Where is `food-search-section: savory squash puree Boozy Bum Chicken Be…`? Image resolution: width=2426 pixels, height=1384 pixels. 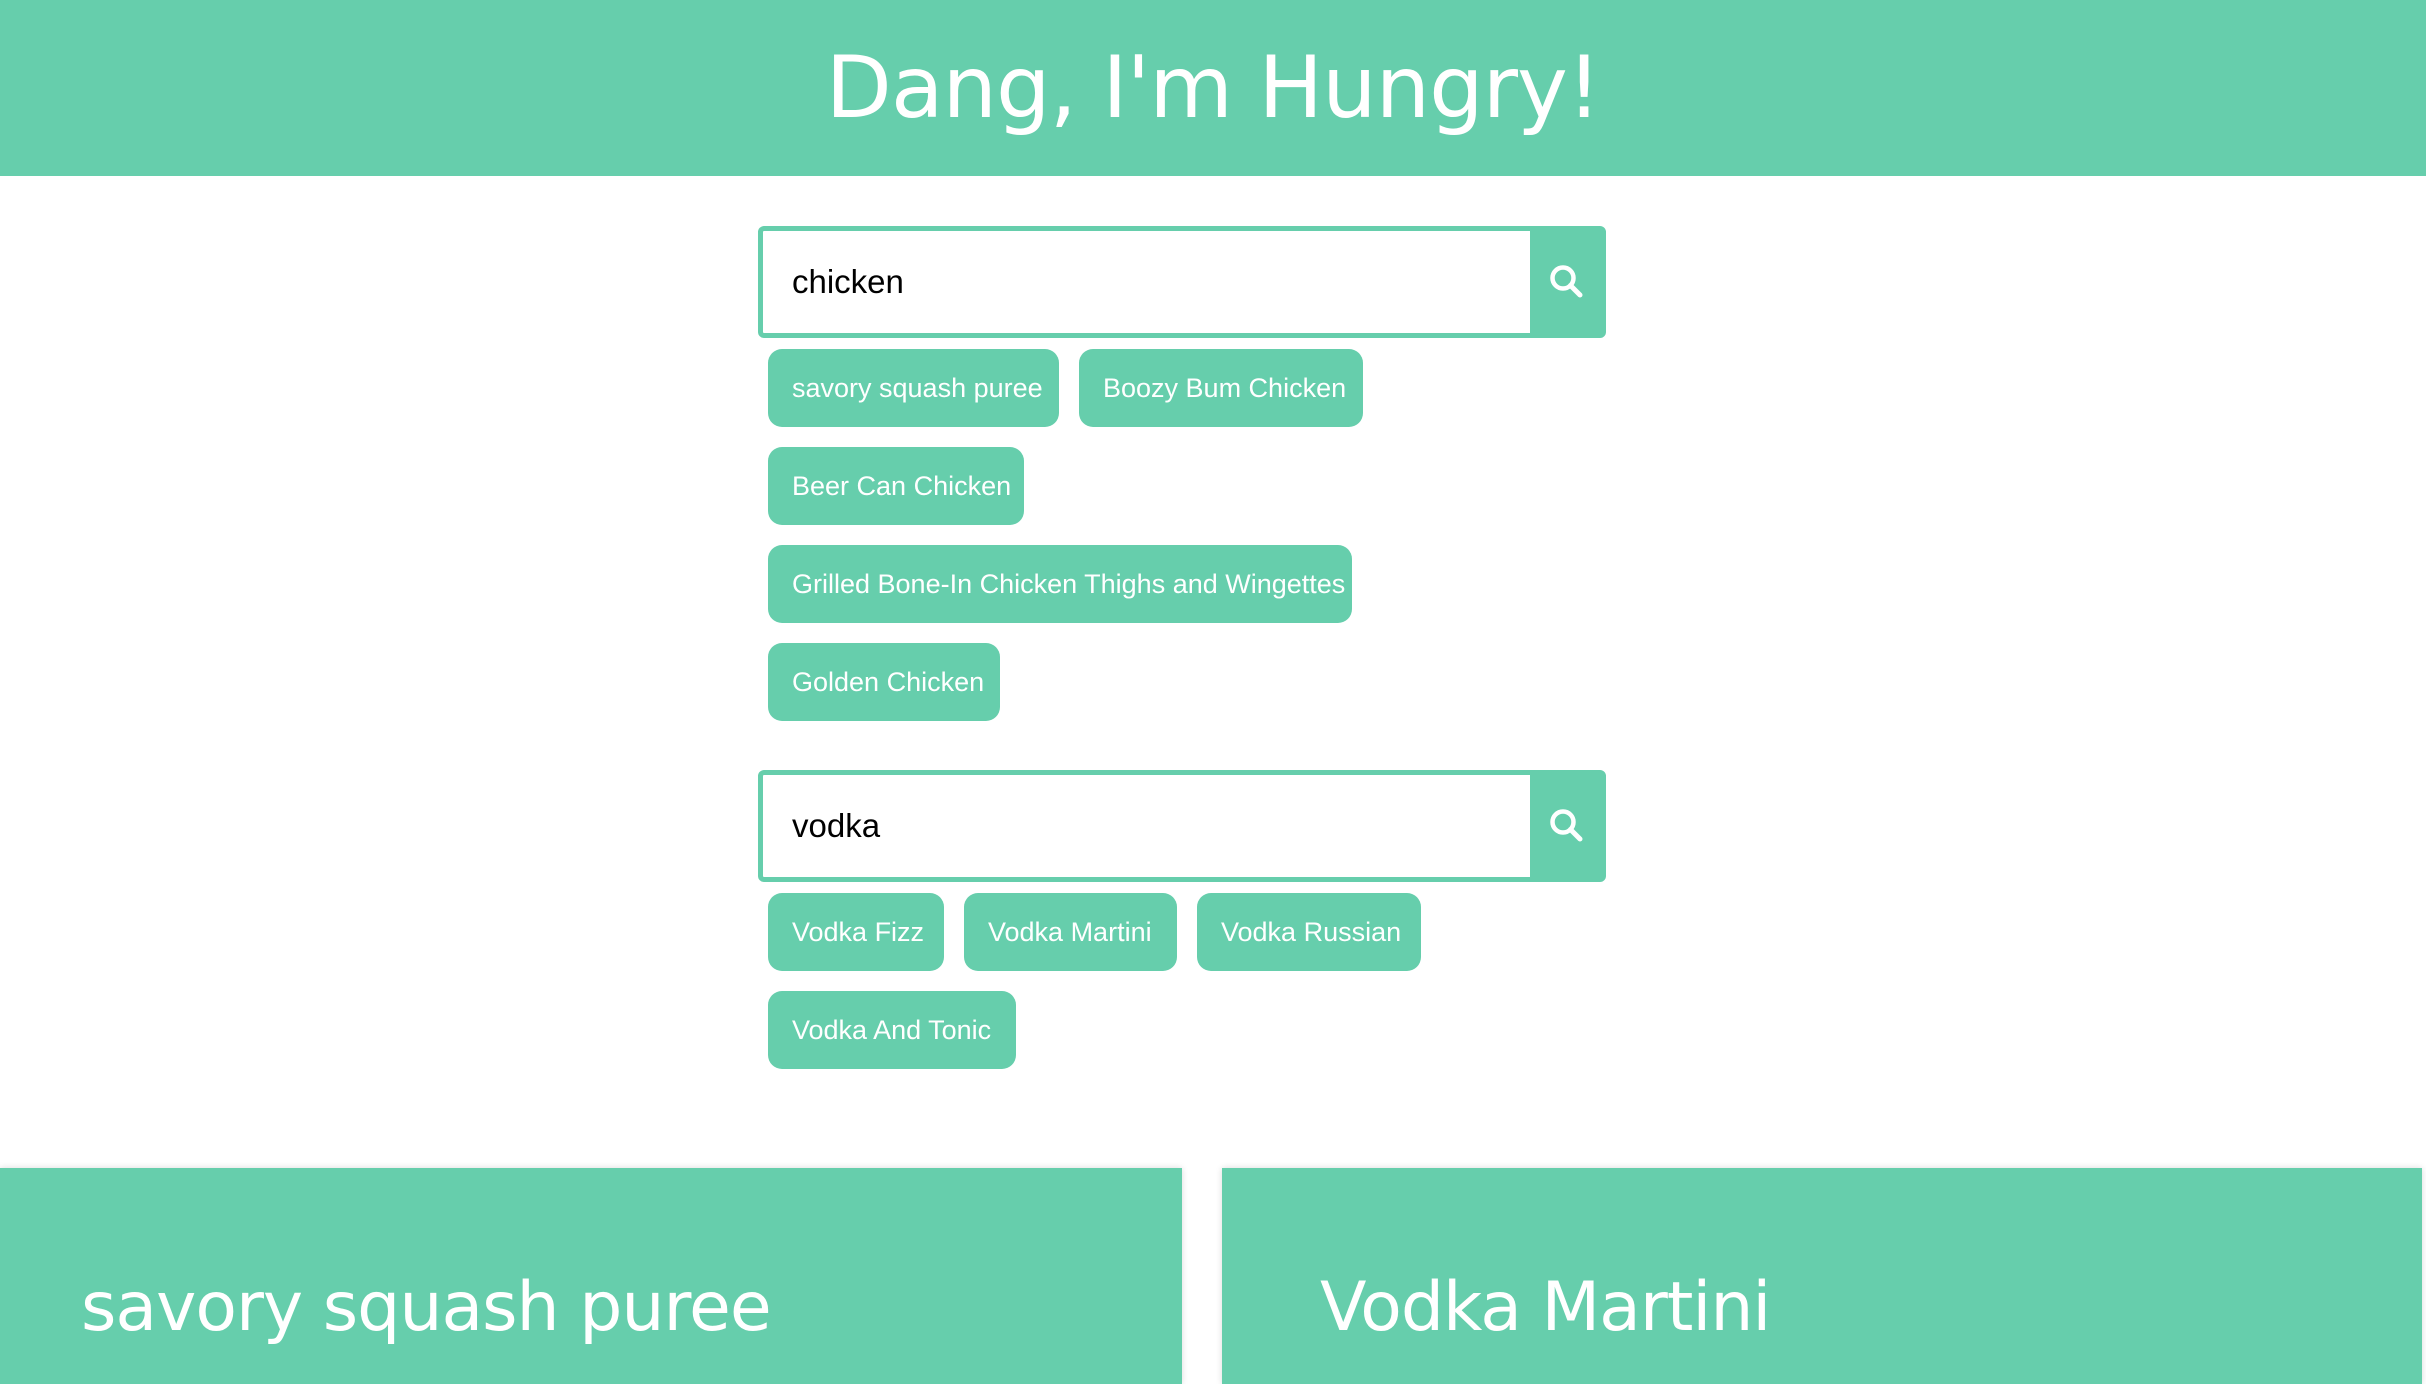
food-search-section: savory squash puree Boozy Bum Chicken Be… is located at coordinates (1182, 483).